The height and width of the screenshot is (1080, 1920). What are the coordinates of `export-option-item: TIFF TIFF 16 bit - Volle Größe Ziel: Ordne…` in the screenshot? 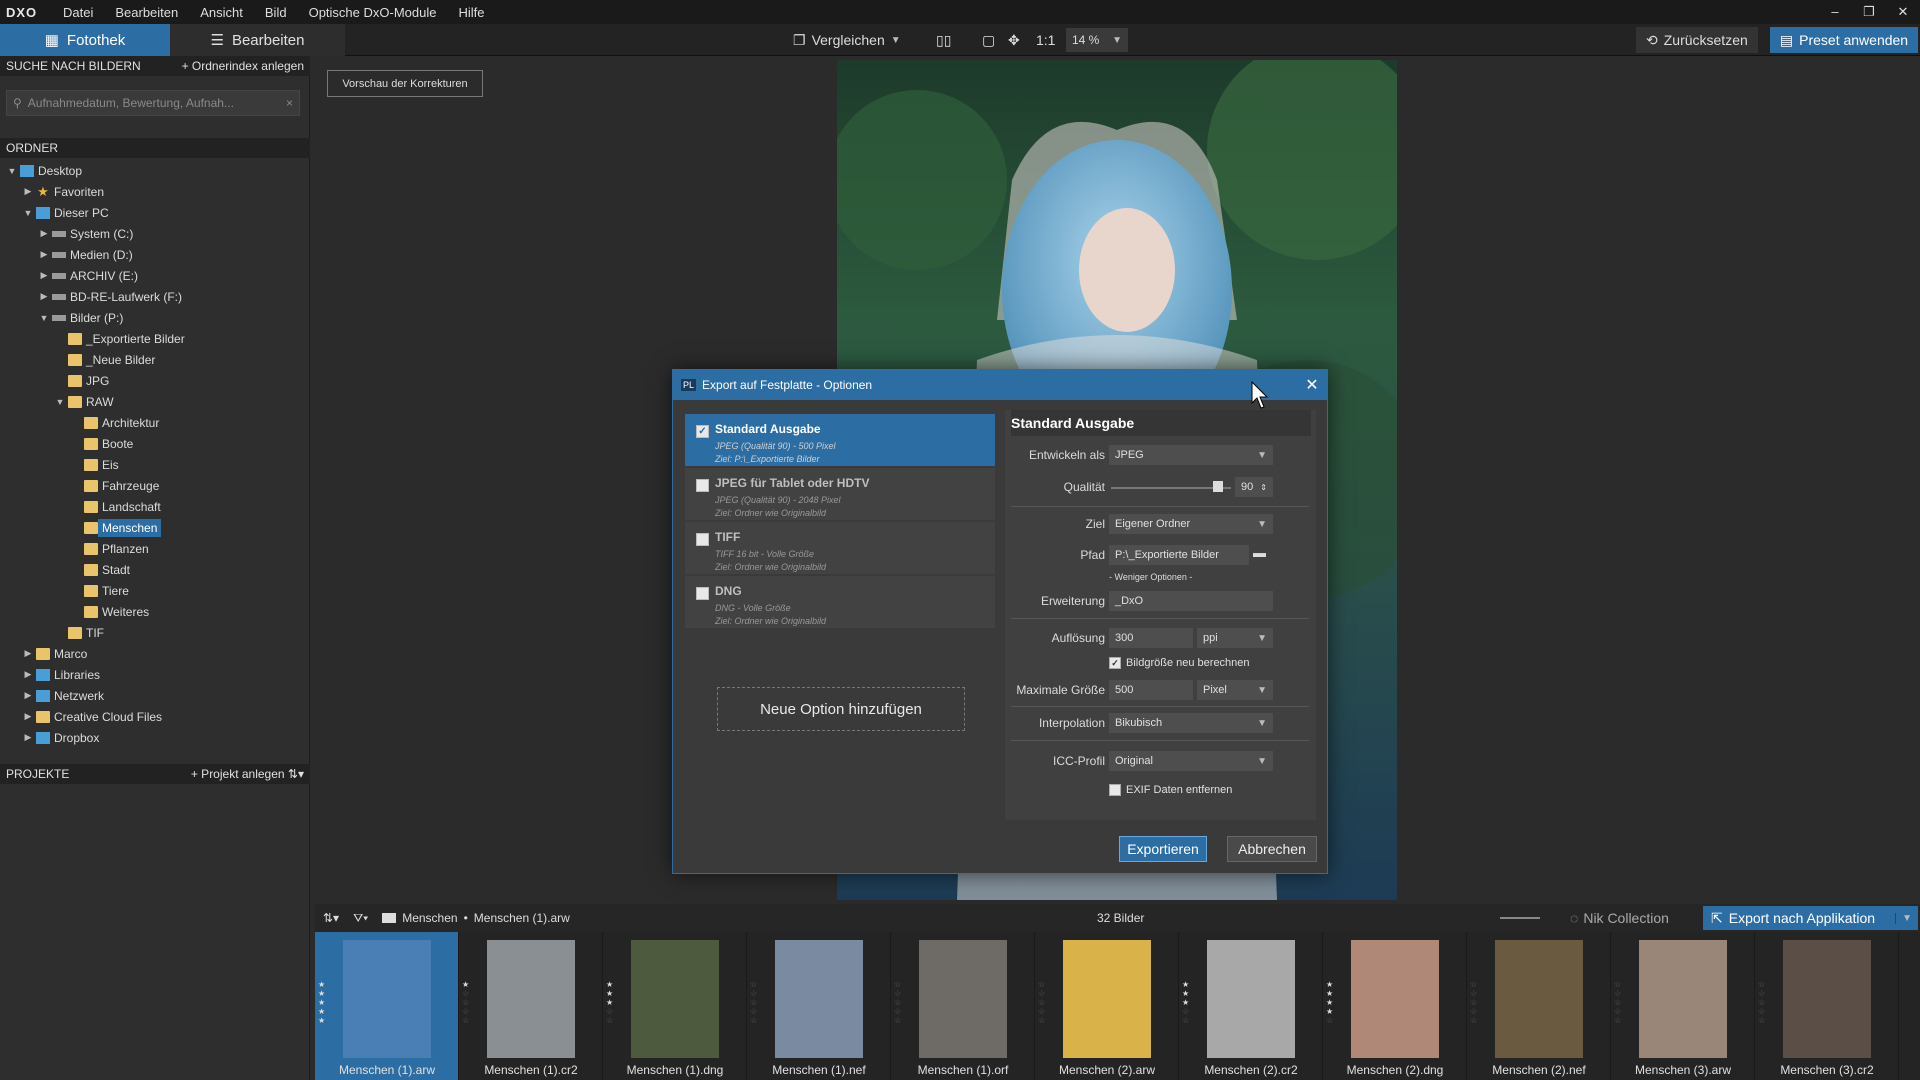 It's located at (840, 548).